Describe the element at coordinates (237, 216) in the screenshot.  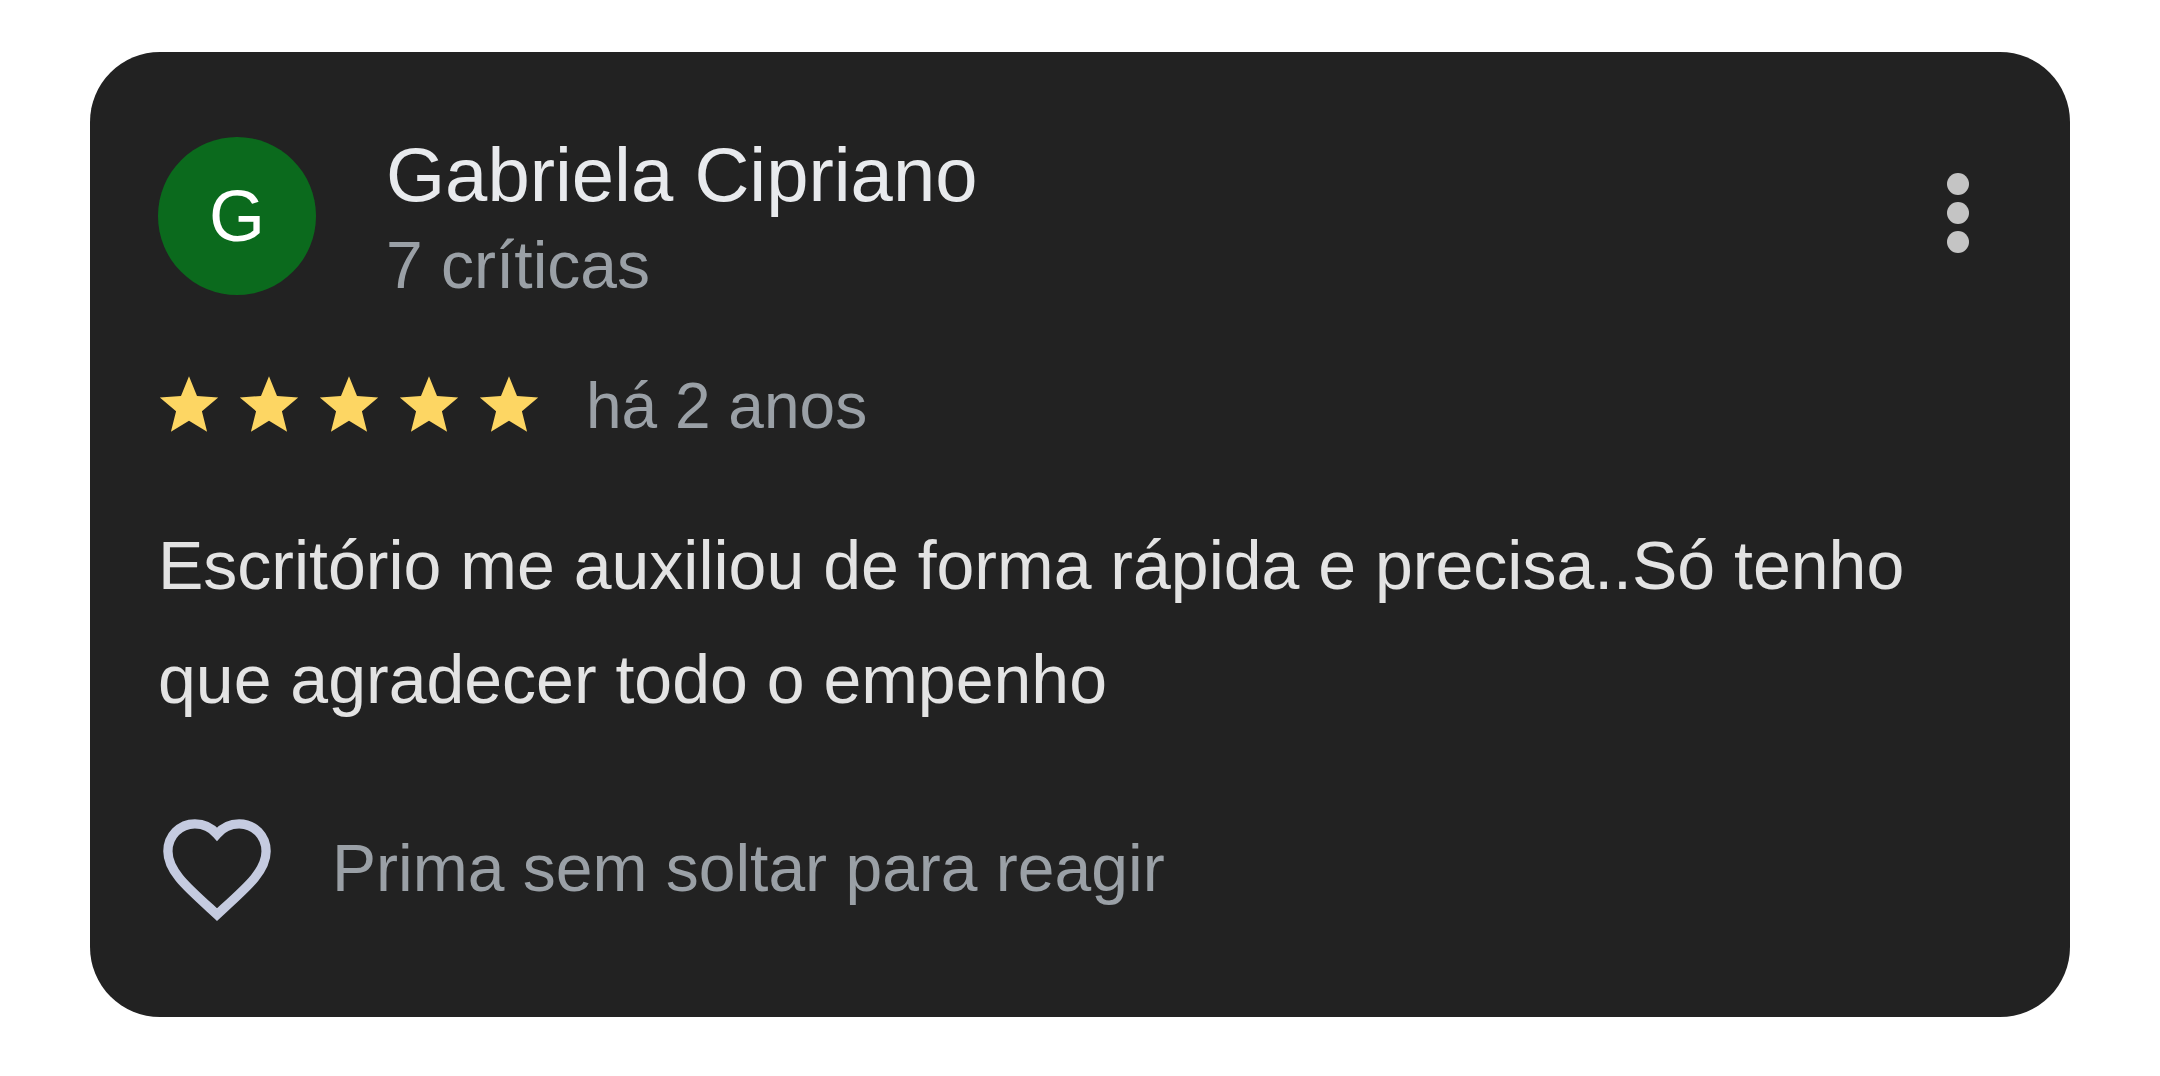
I see `avatar: G` at that location.